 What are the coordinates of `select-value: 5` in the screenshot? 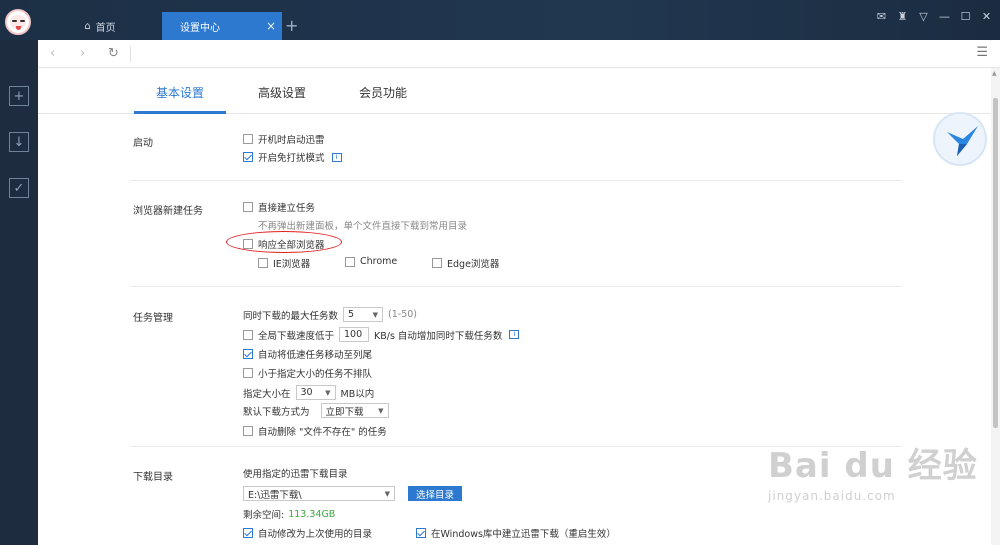 It's located at (351, 314).